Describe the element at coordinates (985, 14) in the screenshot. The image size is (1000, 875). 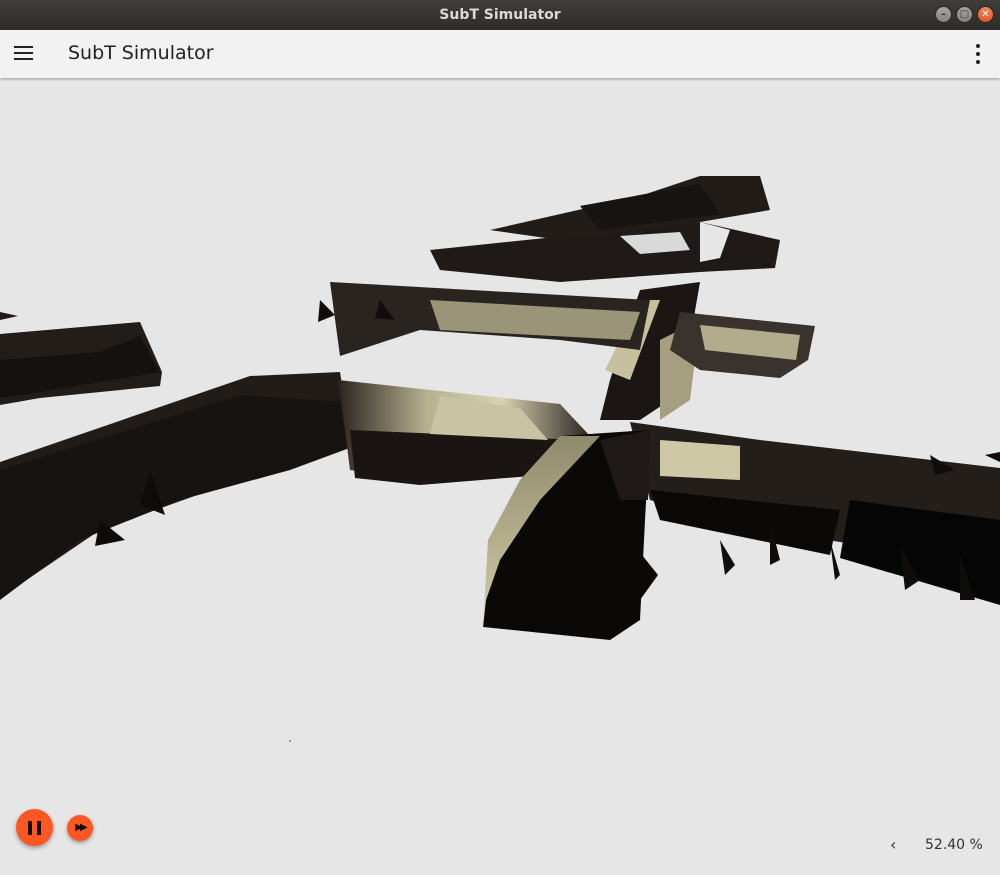
I see `close-icon: ✕` at that location.